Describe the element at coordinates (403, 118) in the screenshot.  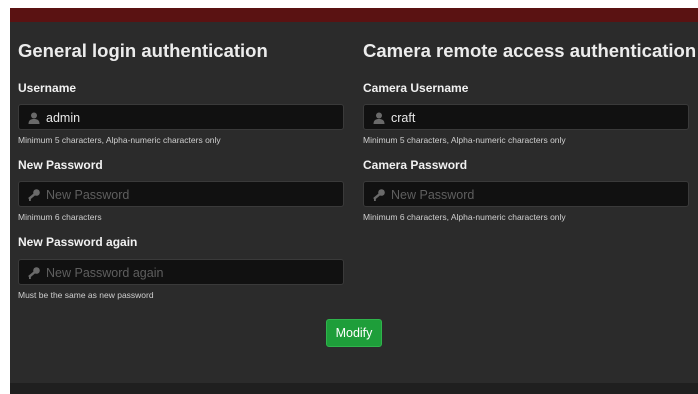
I see `camera-username-value: craft` at that location.